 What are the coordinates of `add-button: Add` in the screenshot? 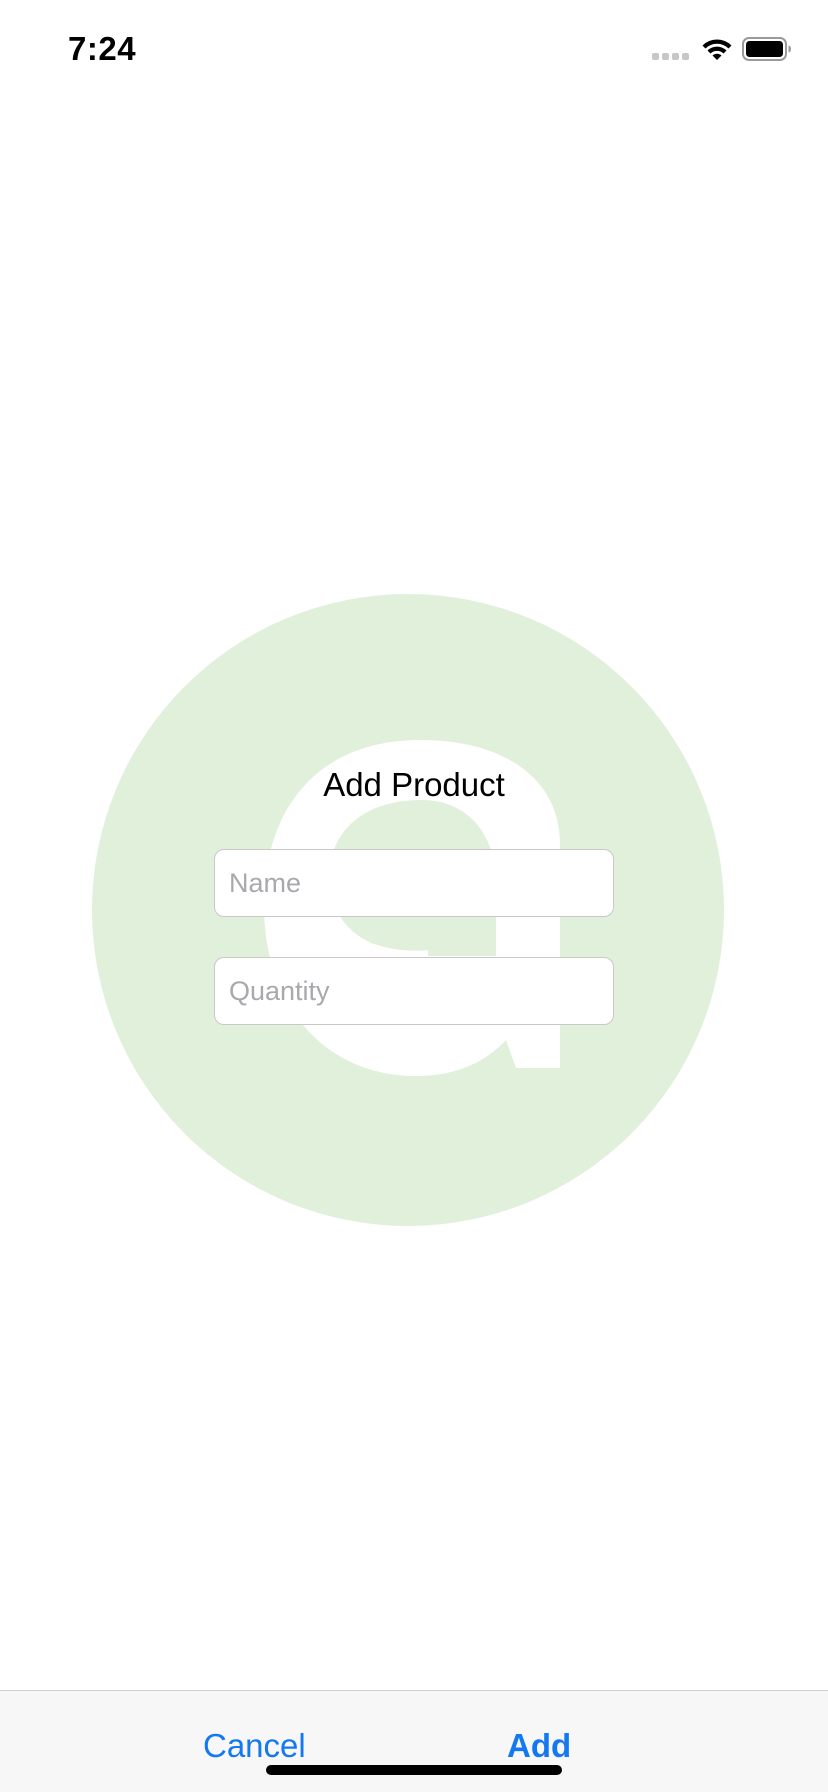 It's located at (539, 1746).